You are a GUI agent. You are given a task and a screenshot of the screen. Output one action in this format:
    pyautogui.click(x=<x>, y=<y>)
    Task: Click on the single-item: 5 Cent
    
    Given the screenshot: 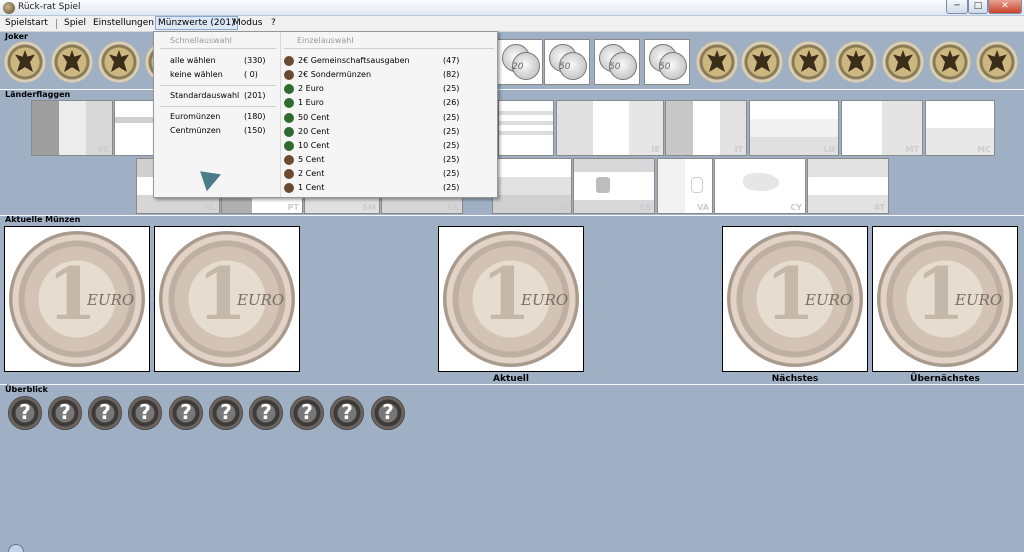 What is the action you would take?
    pyautogui.click(x=311, y=159)
    